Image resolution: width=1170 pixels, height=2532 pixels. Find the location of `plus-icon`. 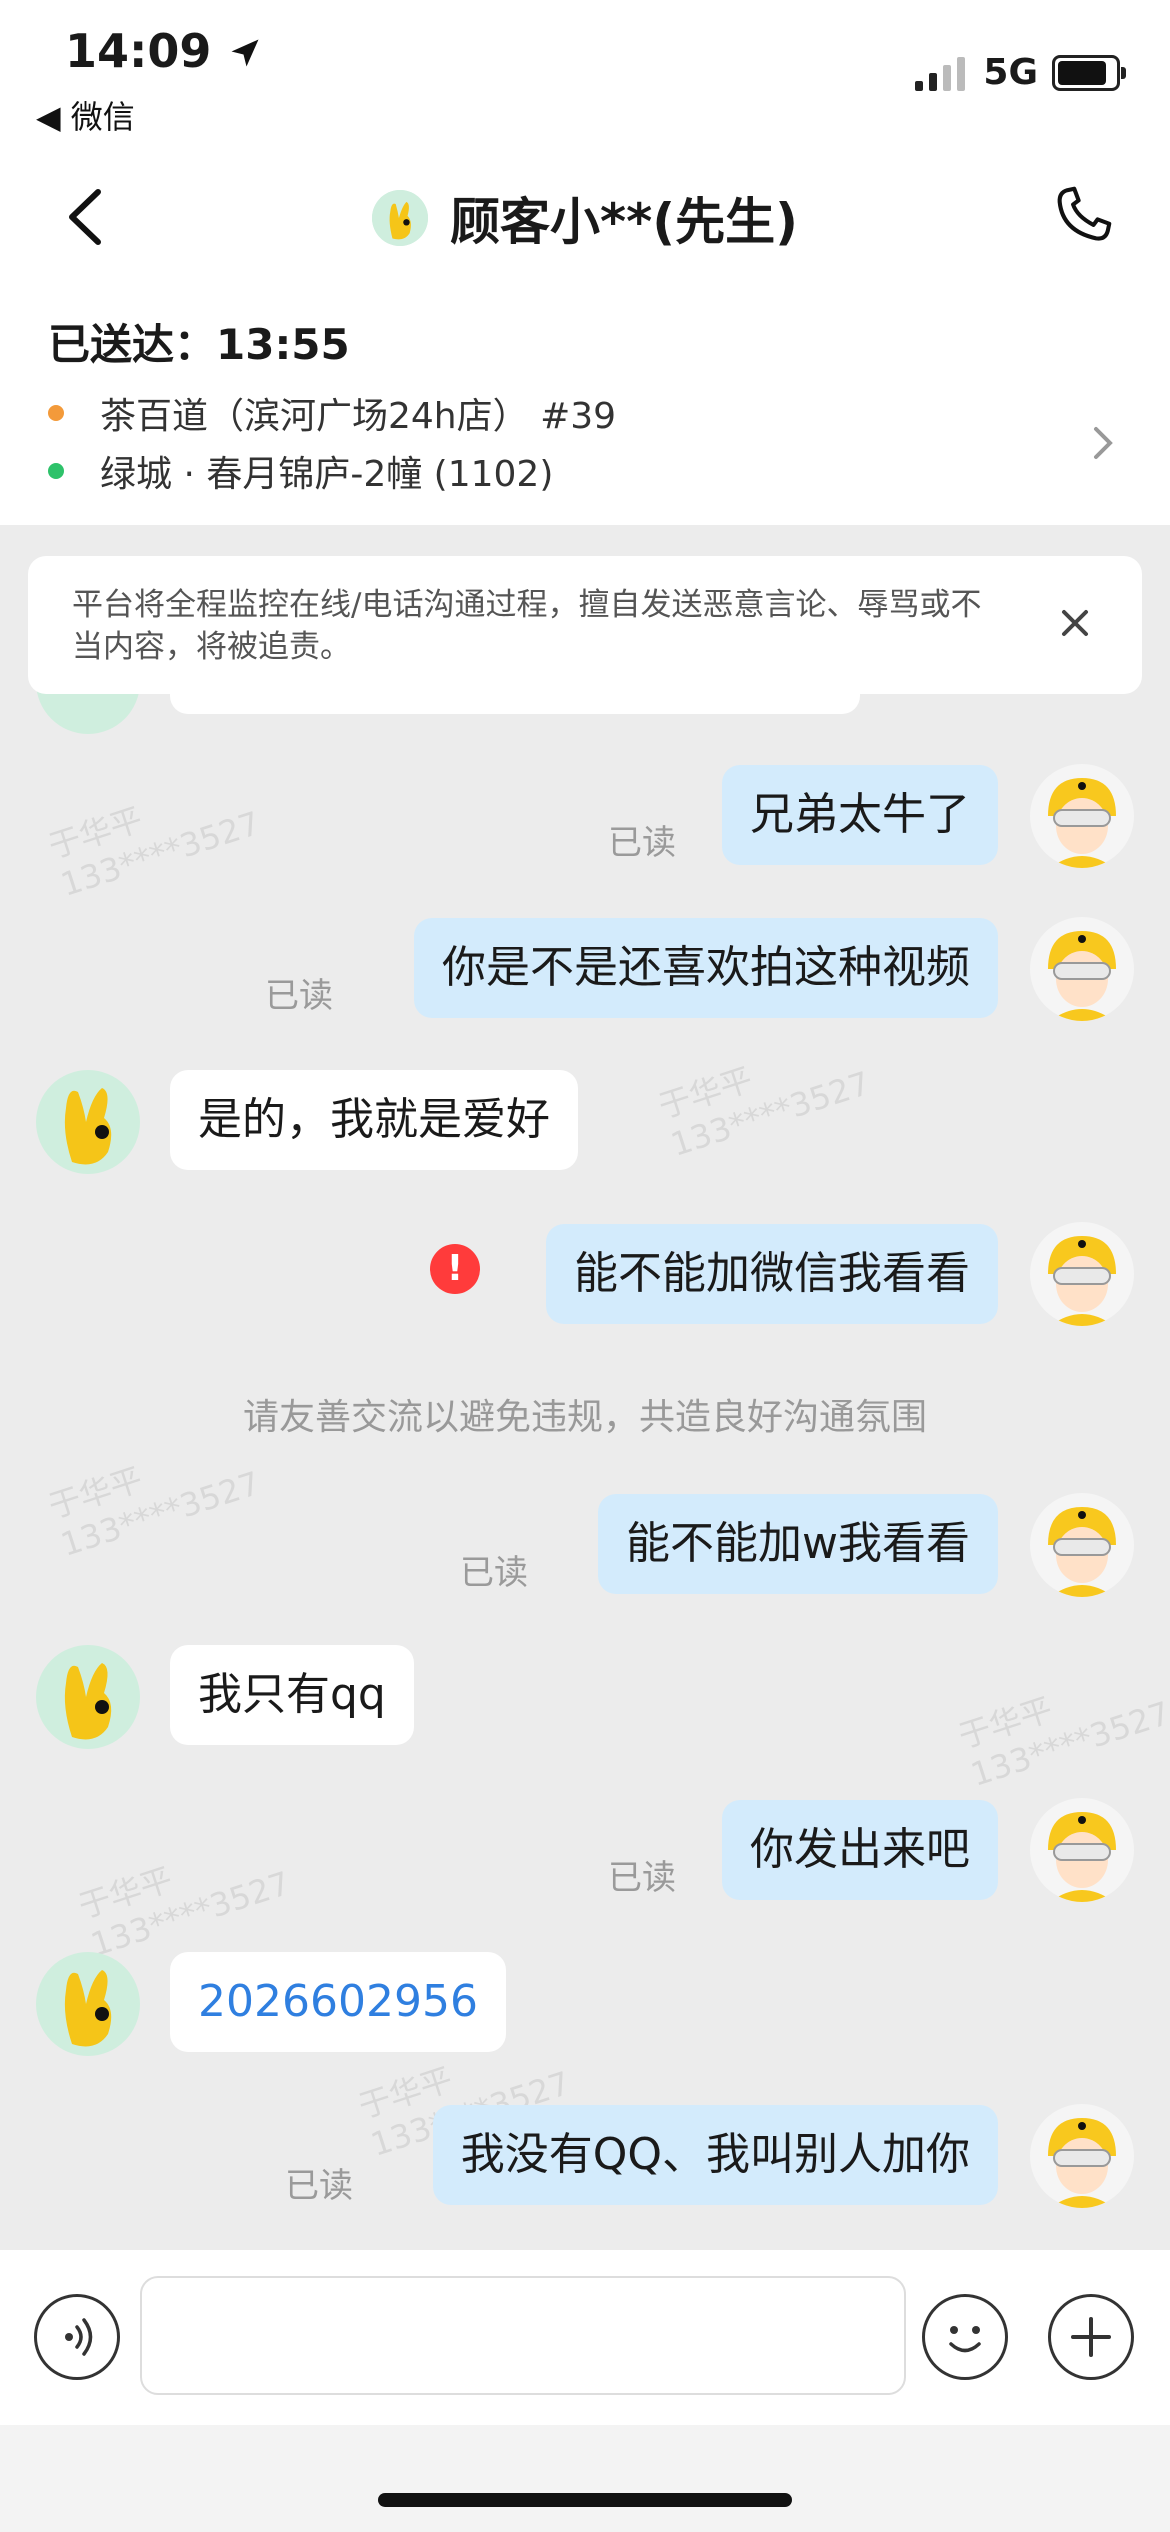

plus-icon is located at coordinates (1091, 2337).